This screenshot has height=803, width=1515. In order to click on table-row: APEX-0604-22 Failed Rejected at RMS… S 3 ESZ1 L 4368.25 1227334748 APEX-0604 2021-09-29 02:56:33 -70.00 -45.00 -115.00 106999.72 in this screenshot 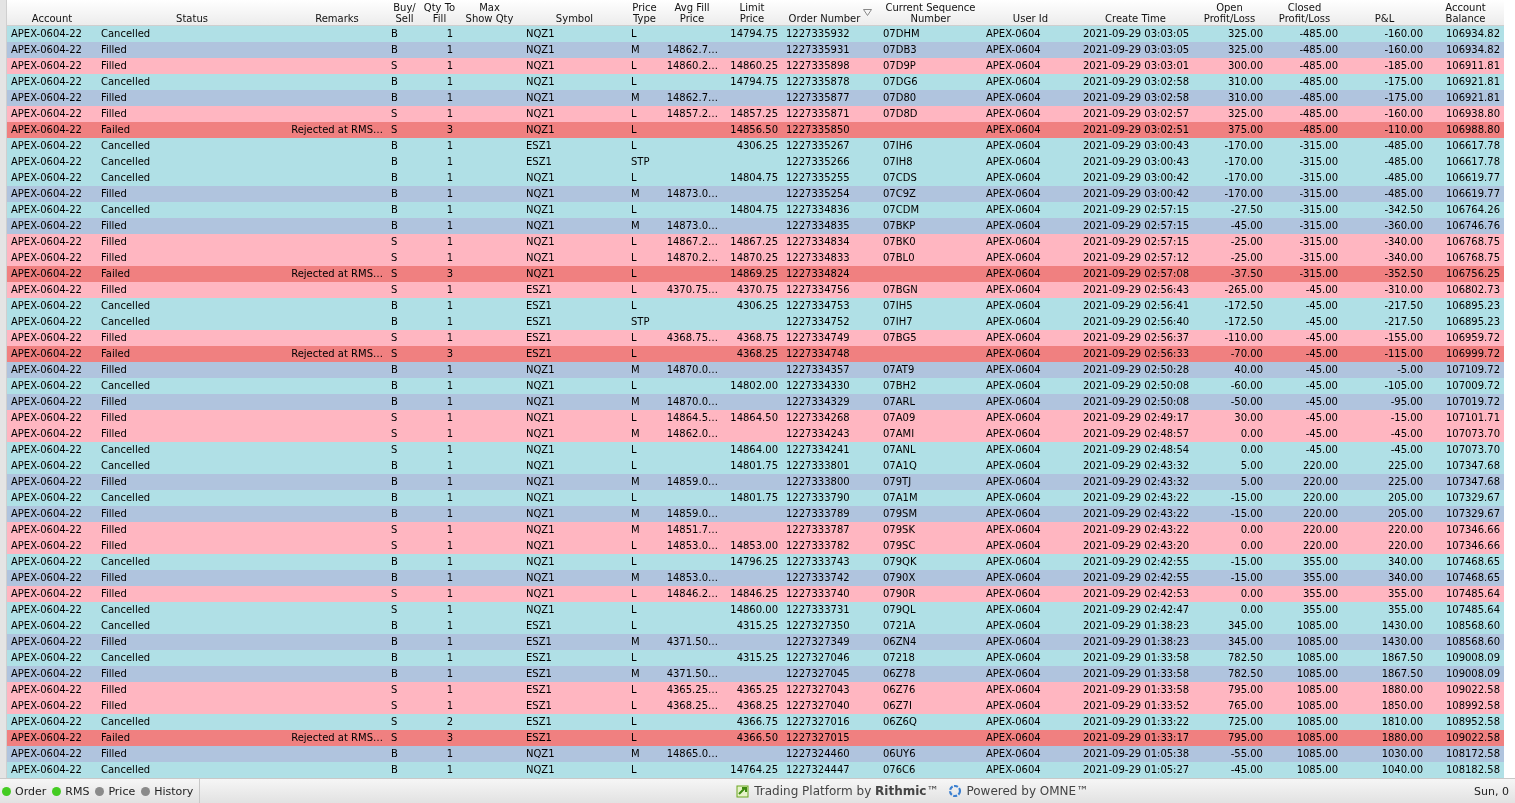, I will do `click(755, 354)`.